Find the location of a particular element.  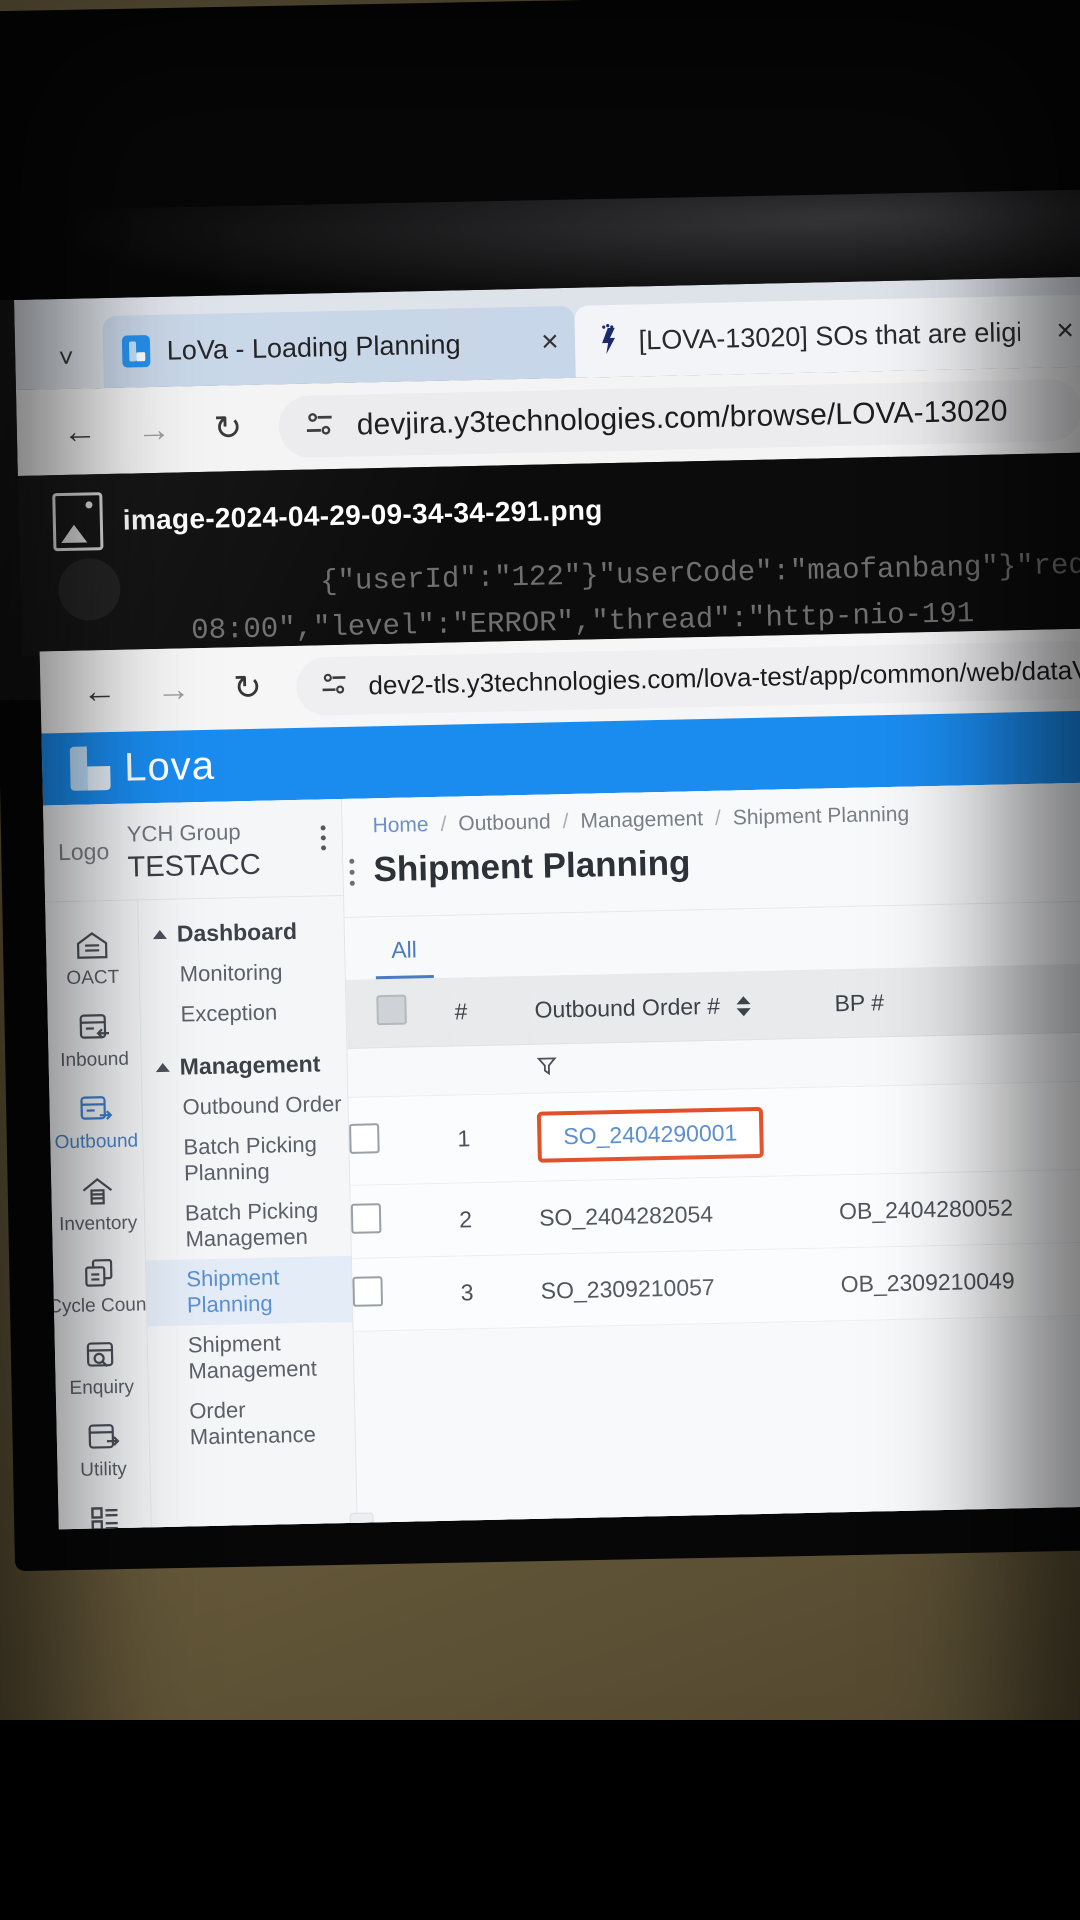

breadcrumb-item-management: Management is located at coordinates (641, 820).